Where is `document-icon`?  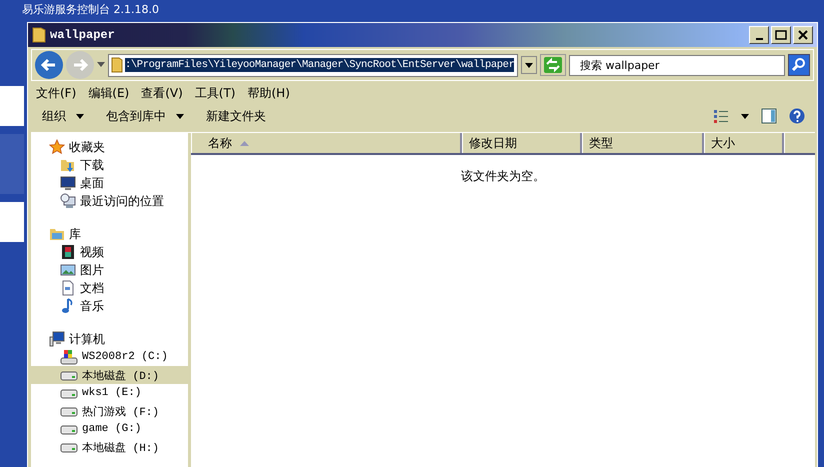 document-icon is located at coordinates (68, 288).